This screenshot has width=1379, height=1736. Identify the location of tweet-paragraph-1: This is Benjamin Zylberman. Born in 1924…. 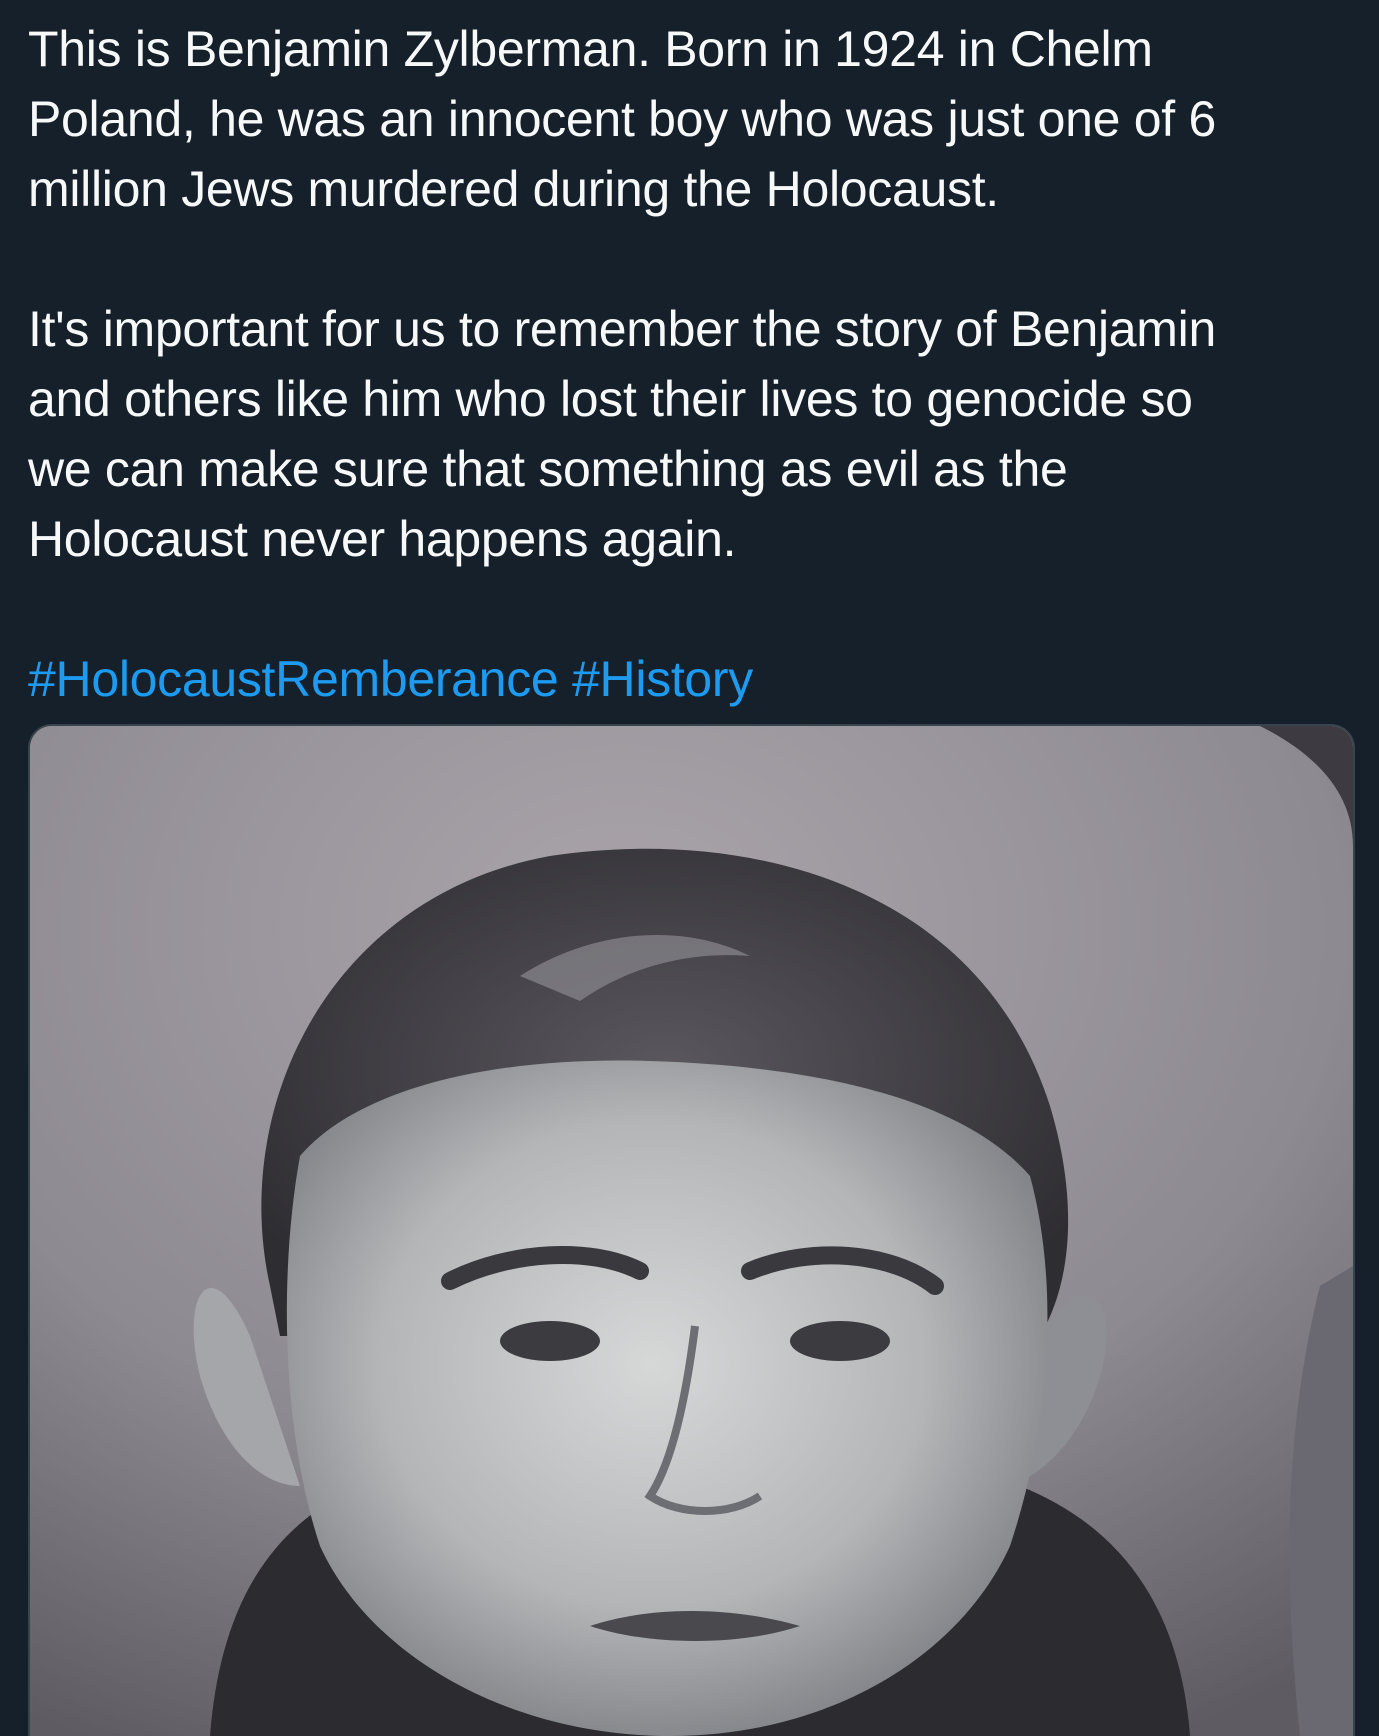
(688, 119).